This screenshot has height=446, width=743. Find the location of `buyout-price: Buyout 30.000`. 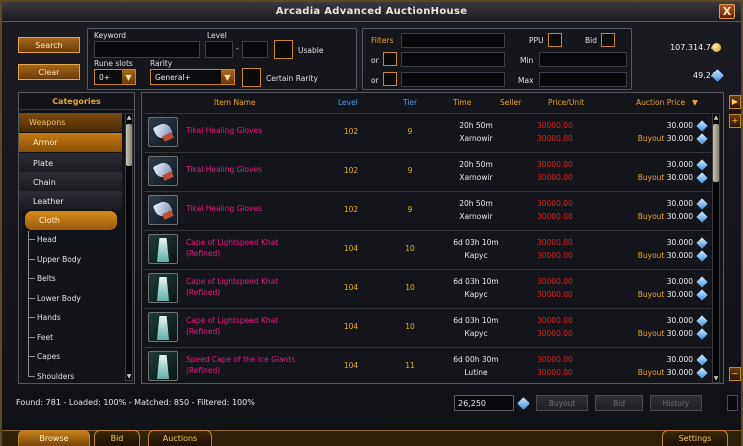

buyout-price: Buyout 30.000 is located at coordinates (665, 372).